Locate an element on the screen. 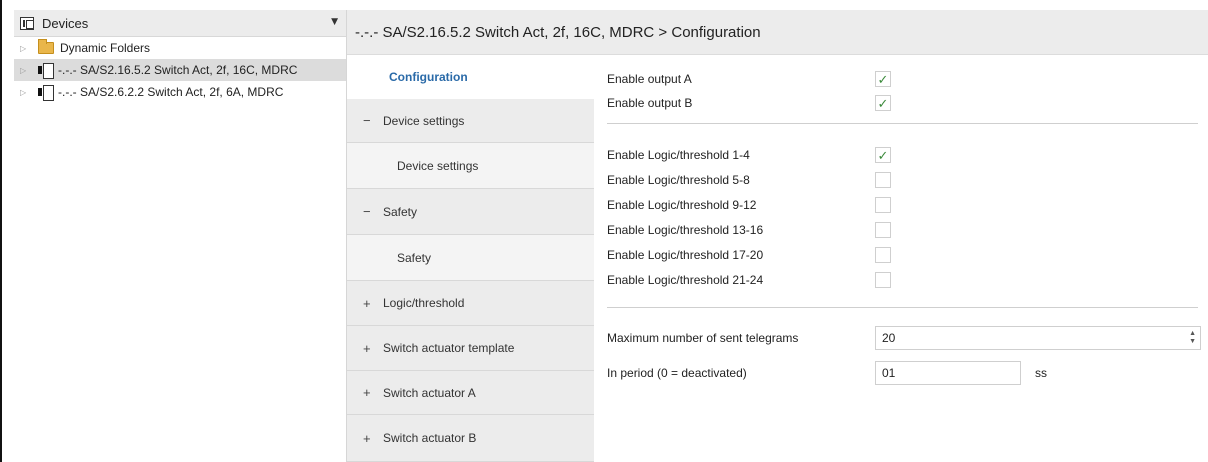 The image size is (1208, 462). param-row-enable-output-b: Enable output B ✓ is located at coordinates (749, 103).